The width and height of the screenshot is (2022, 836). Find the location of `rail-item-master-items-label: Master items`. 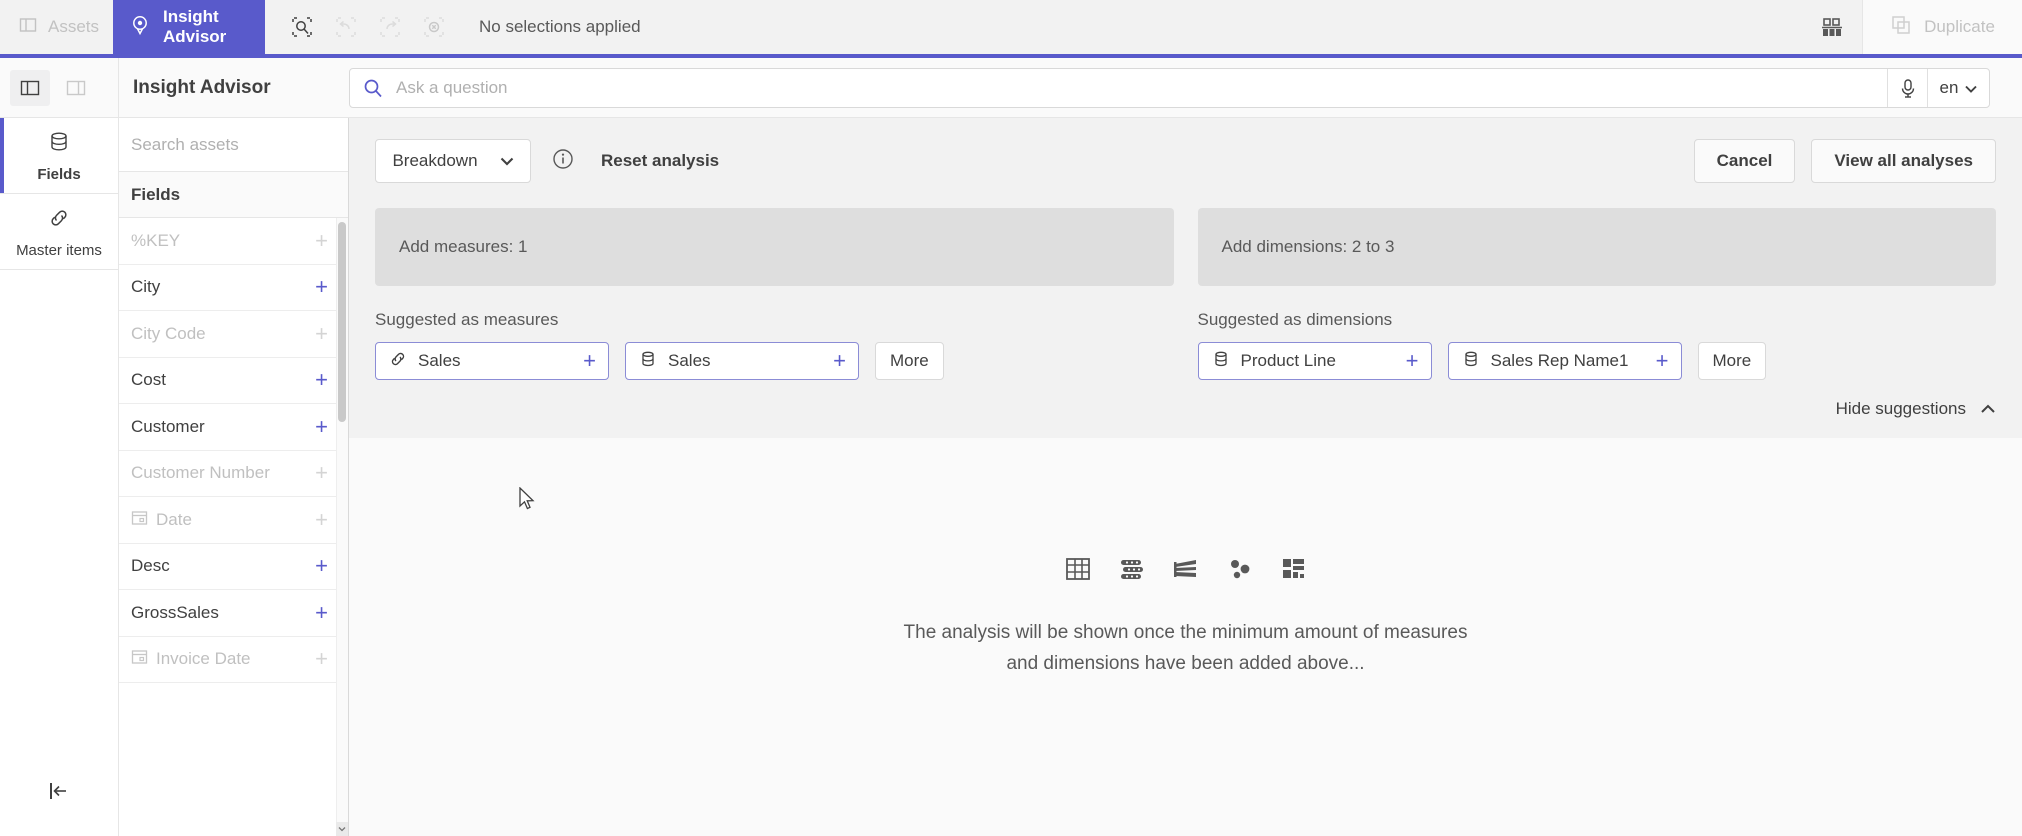

rail-item-master-items-label: Master items is located at coordinates (59, 250).